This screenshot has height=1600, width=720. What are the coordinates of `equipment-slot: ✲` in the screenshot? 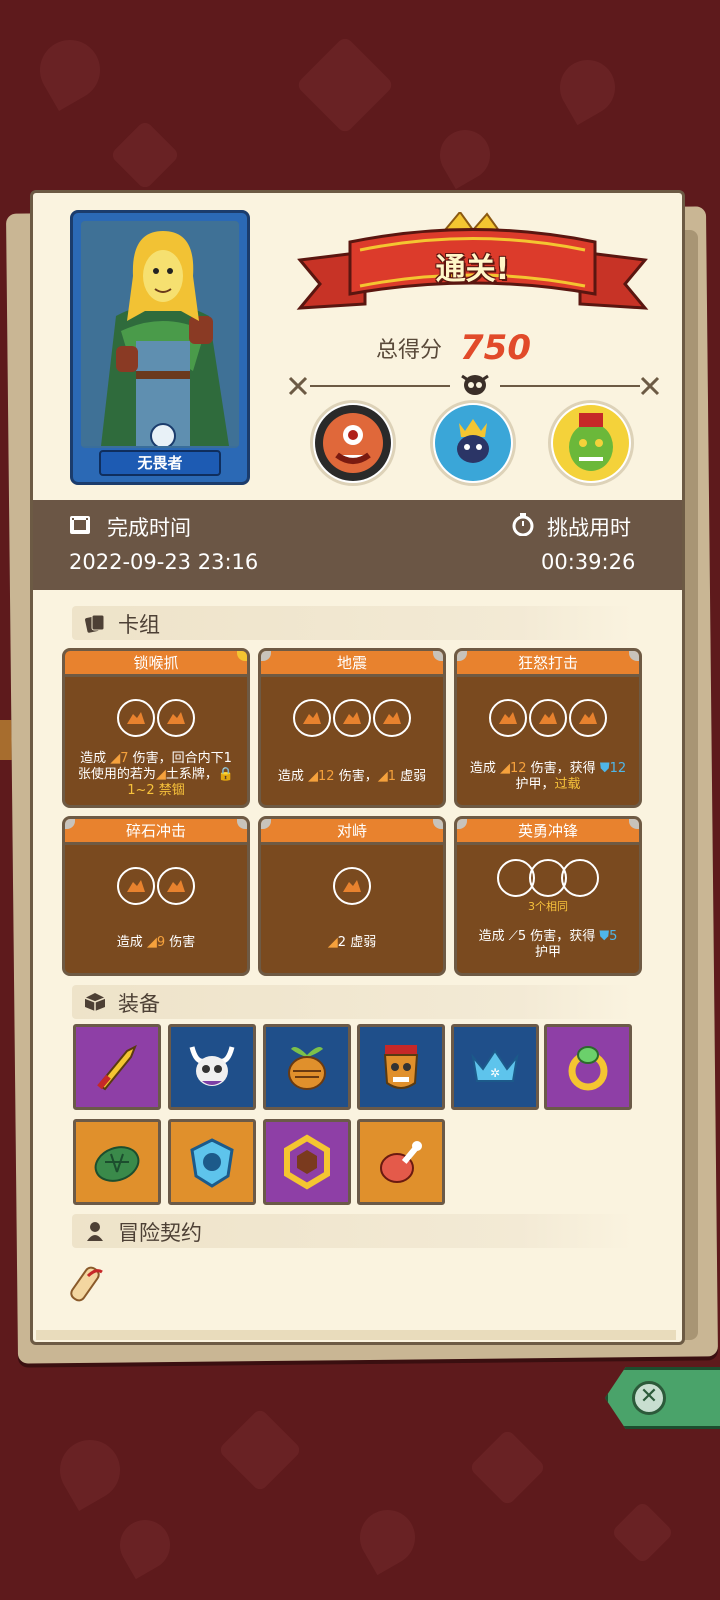 It's located at (495, 1067).